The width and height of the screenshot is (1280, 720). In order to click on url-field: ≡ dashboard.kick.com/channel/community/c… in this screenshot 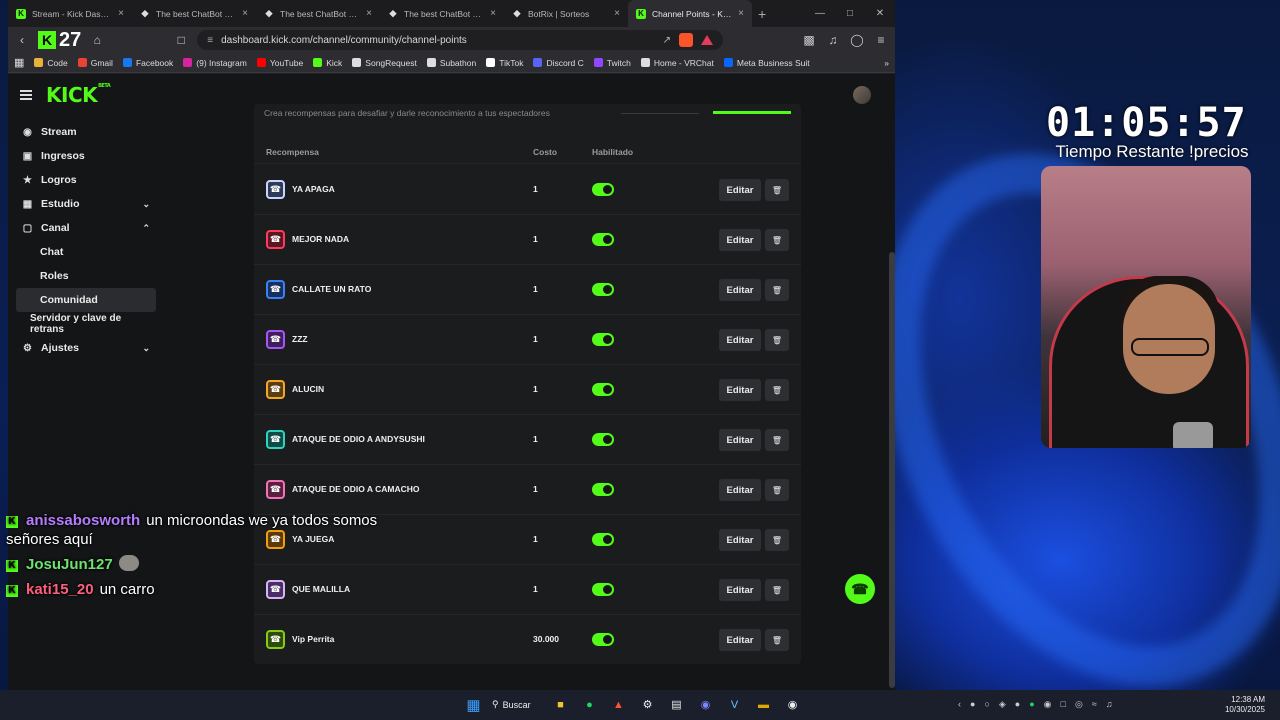, I will do `click(460, 40)`.